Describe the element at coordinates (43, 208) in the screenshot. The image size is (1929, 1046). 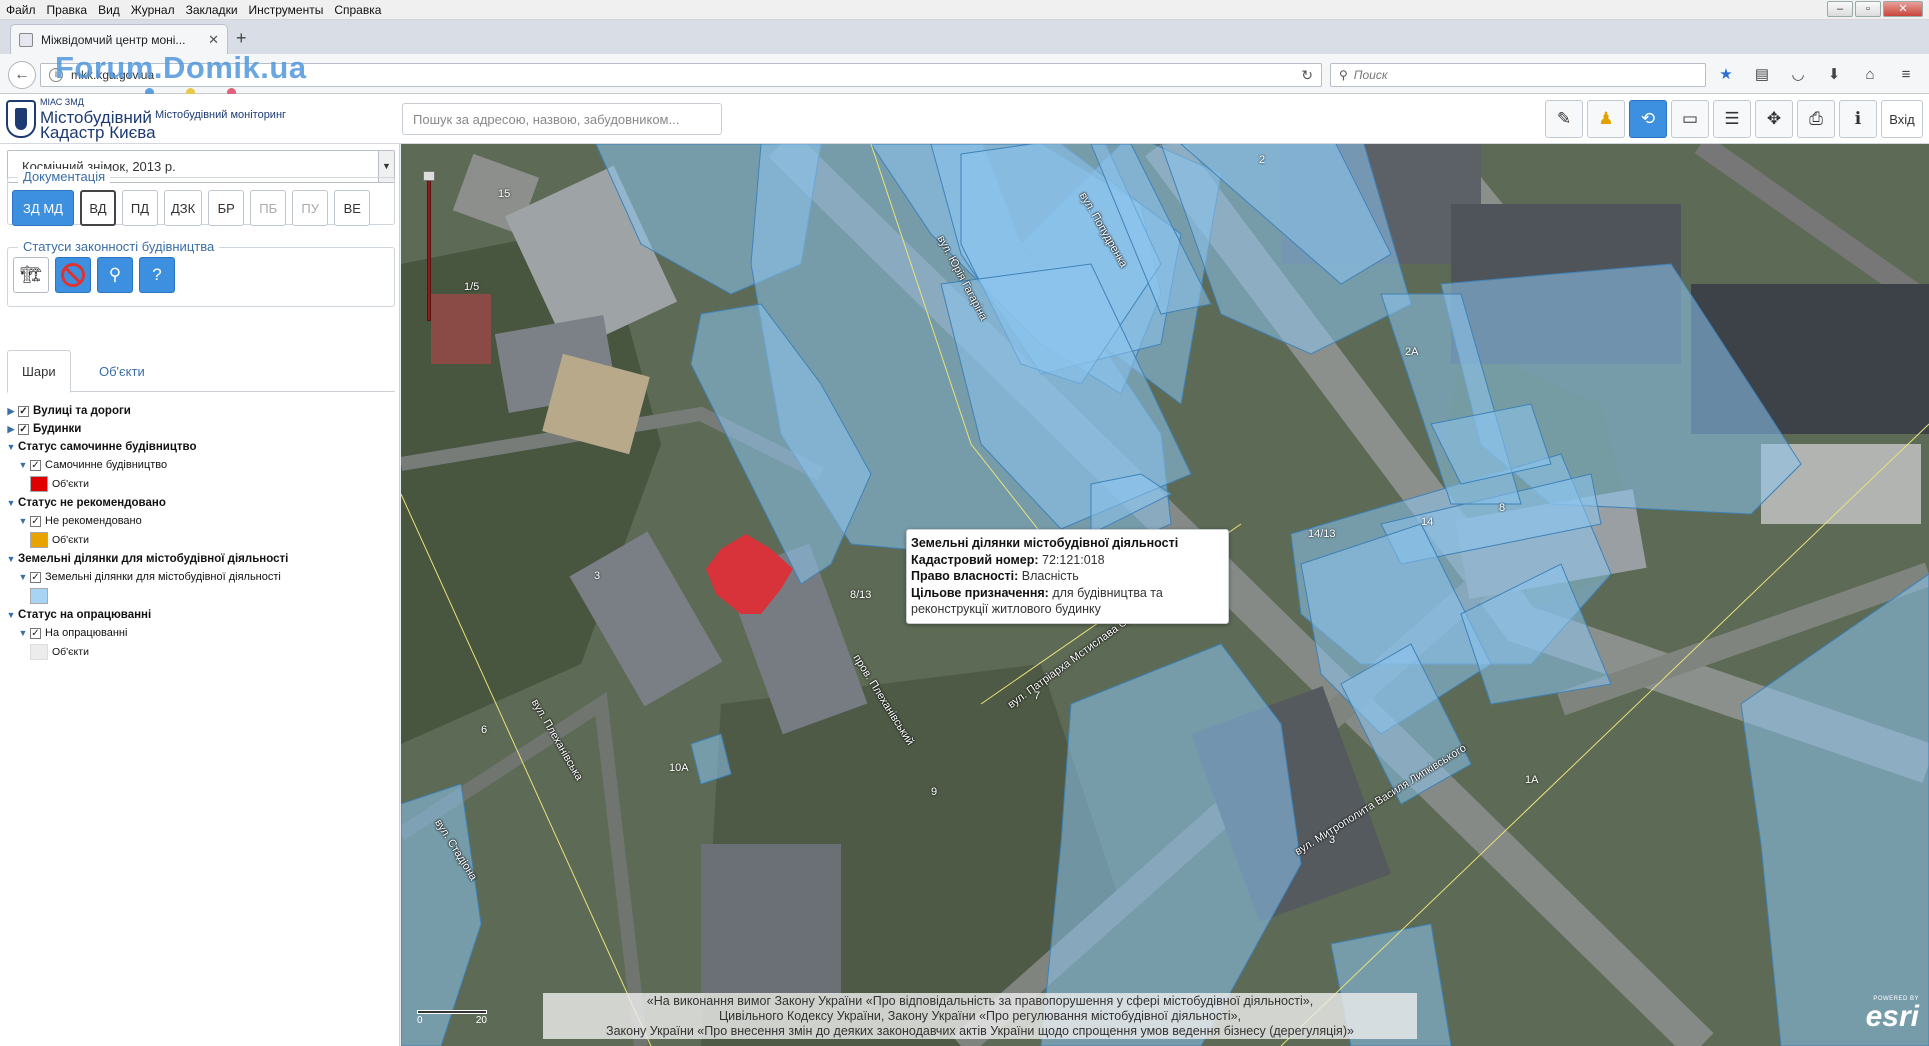
I see `doc-button-zd-md: ЗД МД` at that location.